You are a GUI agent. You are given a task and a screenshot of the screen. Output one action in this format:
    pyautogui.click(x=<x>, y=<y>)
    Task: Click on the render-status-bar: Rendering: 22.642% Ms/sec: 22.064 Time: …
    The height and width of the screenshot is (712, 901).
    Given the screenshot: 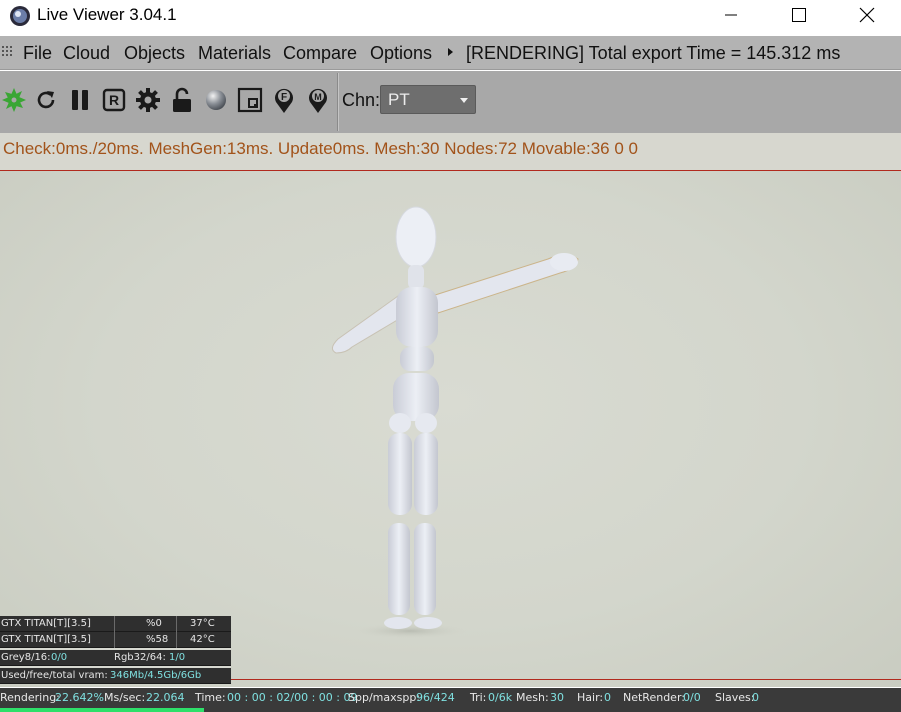 What is the action you would take?
    pyautogui.click(x=450, y=698)
    